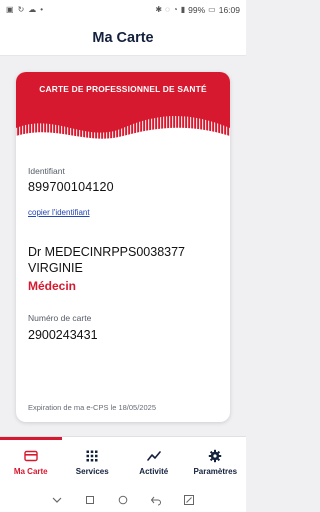 This screenshot has width=320, height=512. I want to click on battery-icon: ▭, so click(212, 9).